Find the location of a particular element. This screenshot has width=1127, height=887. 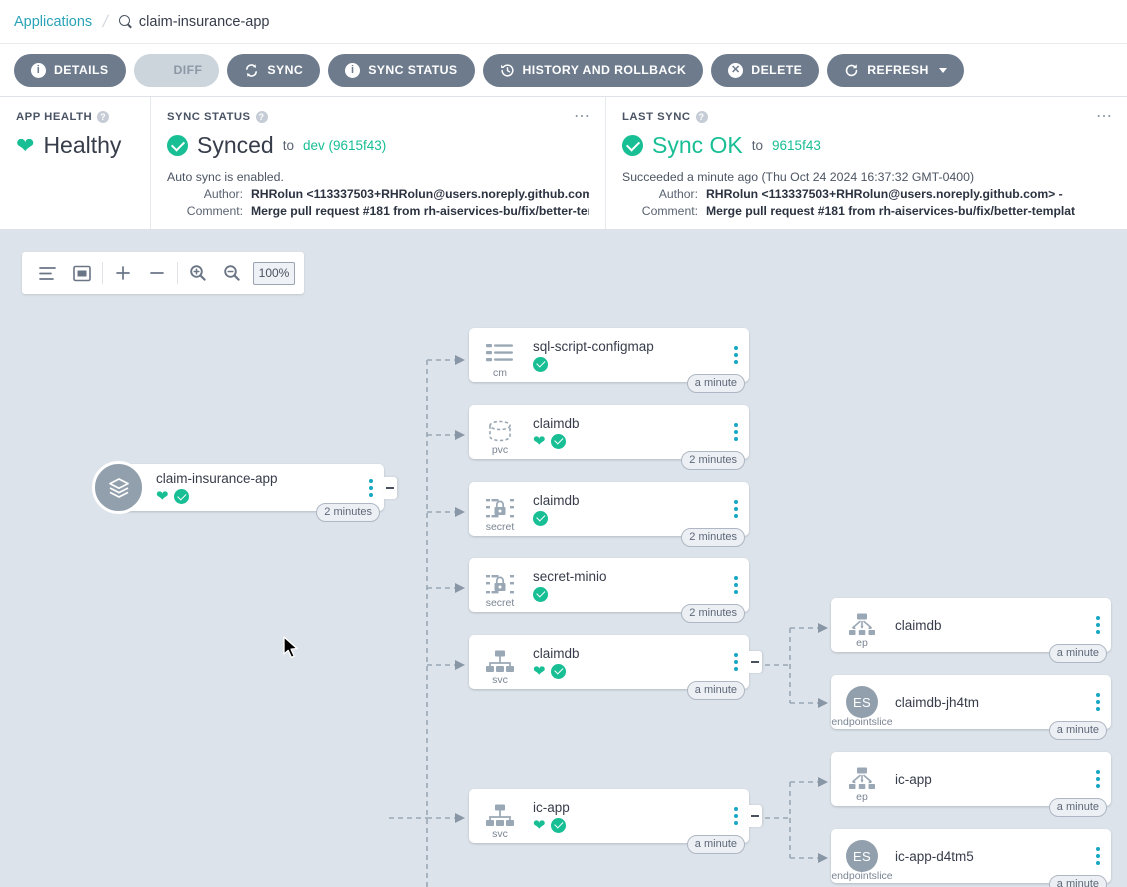

node-name: ic-app is located at coordinates (913, 779).